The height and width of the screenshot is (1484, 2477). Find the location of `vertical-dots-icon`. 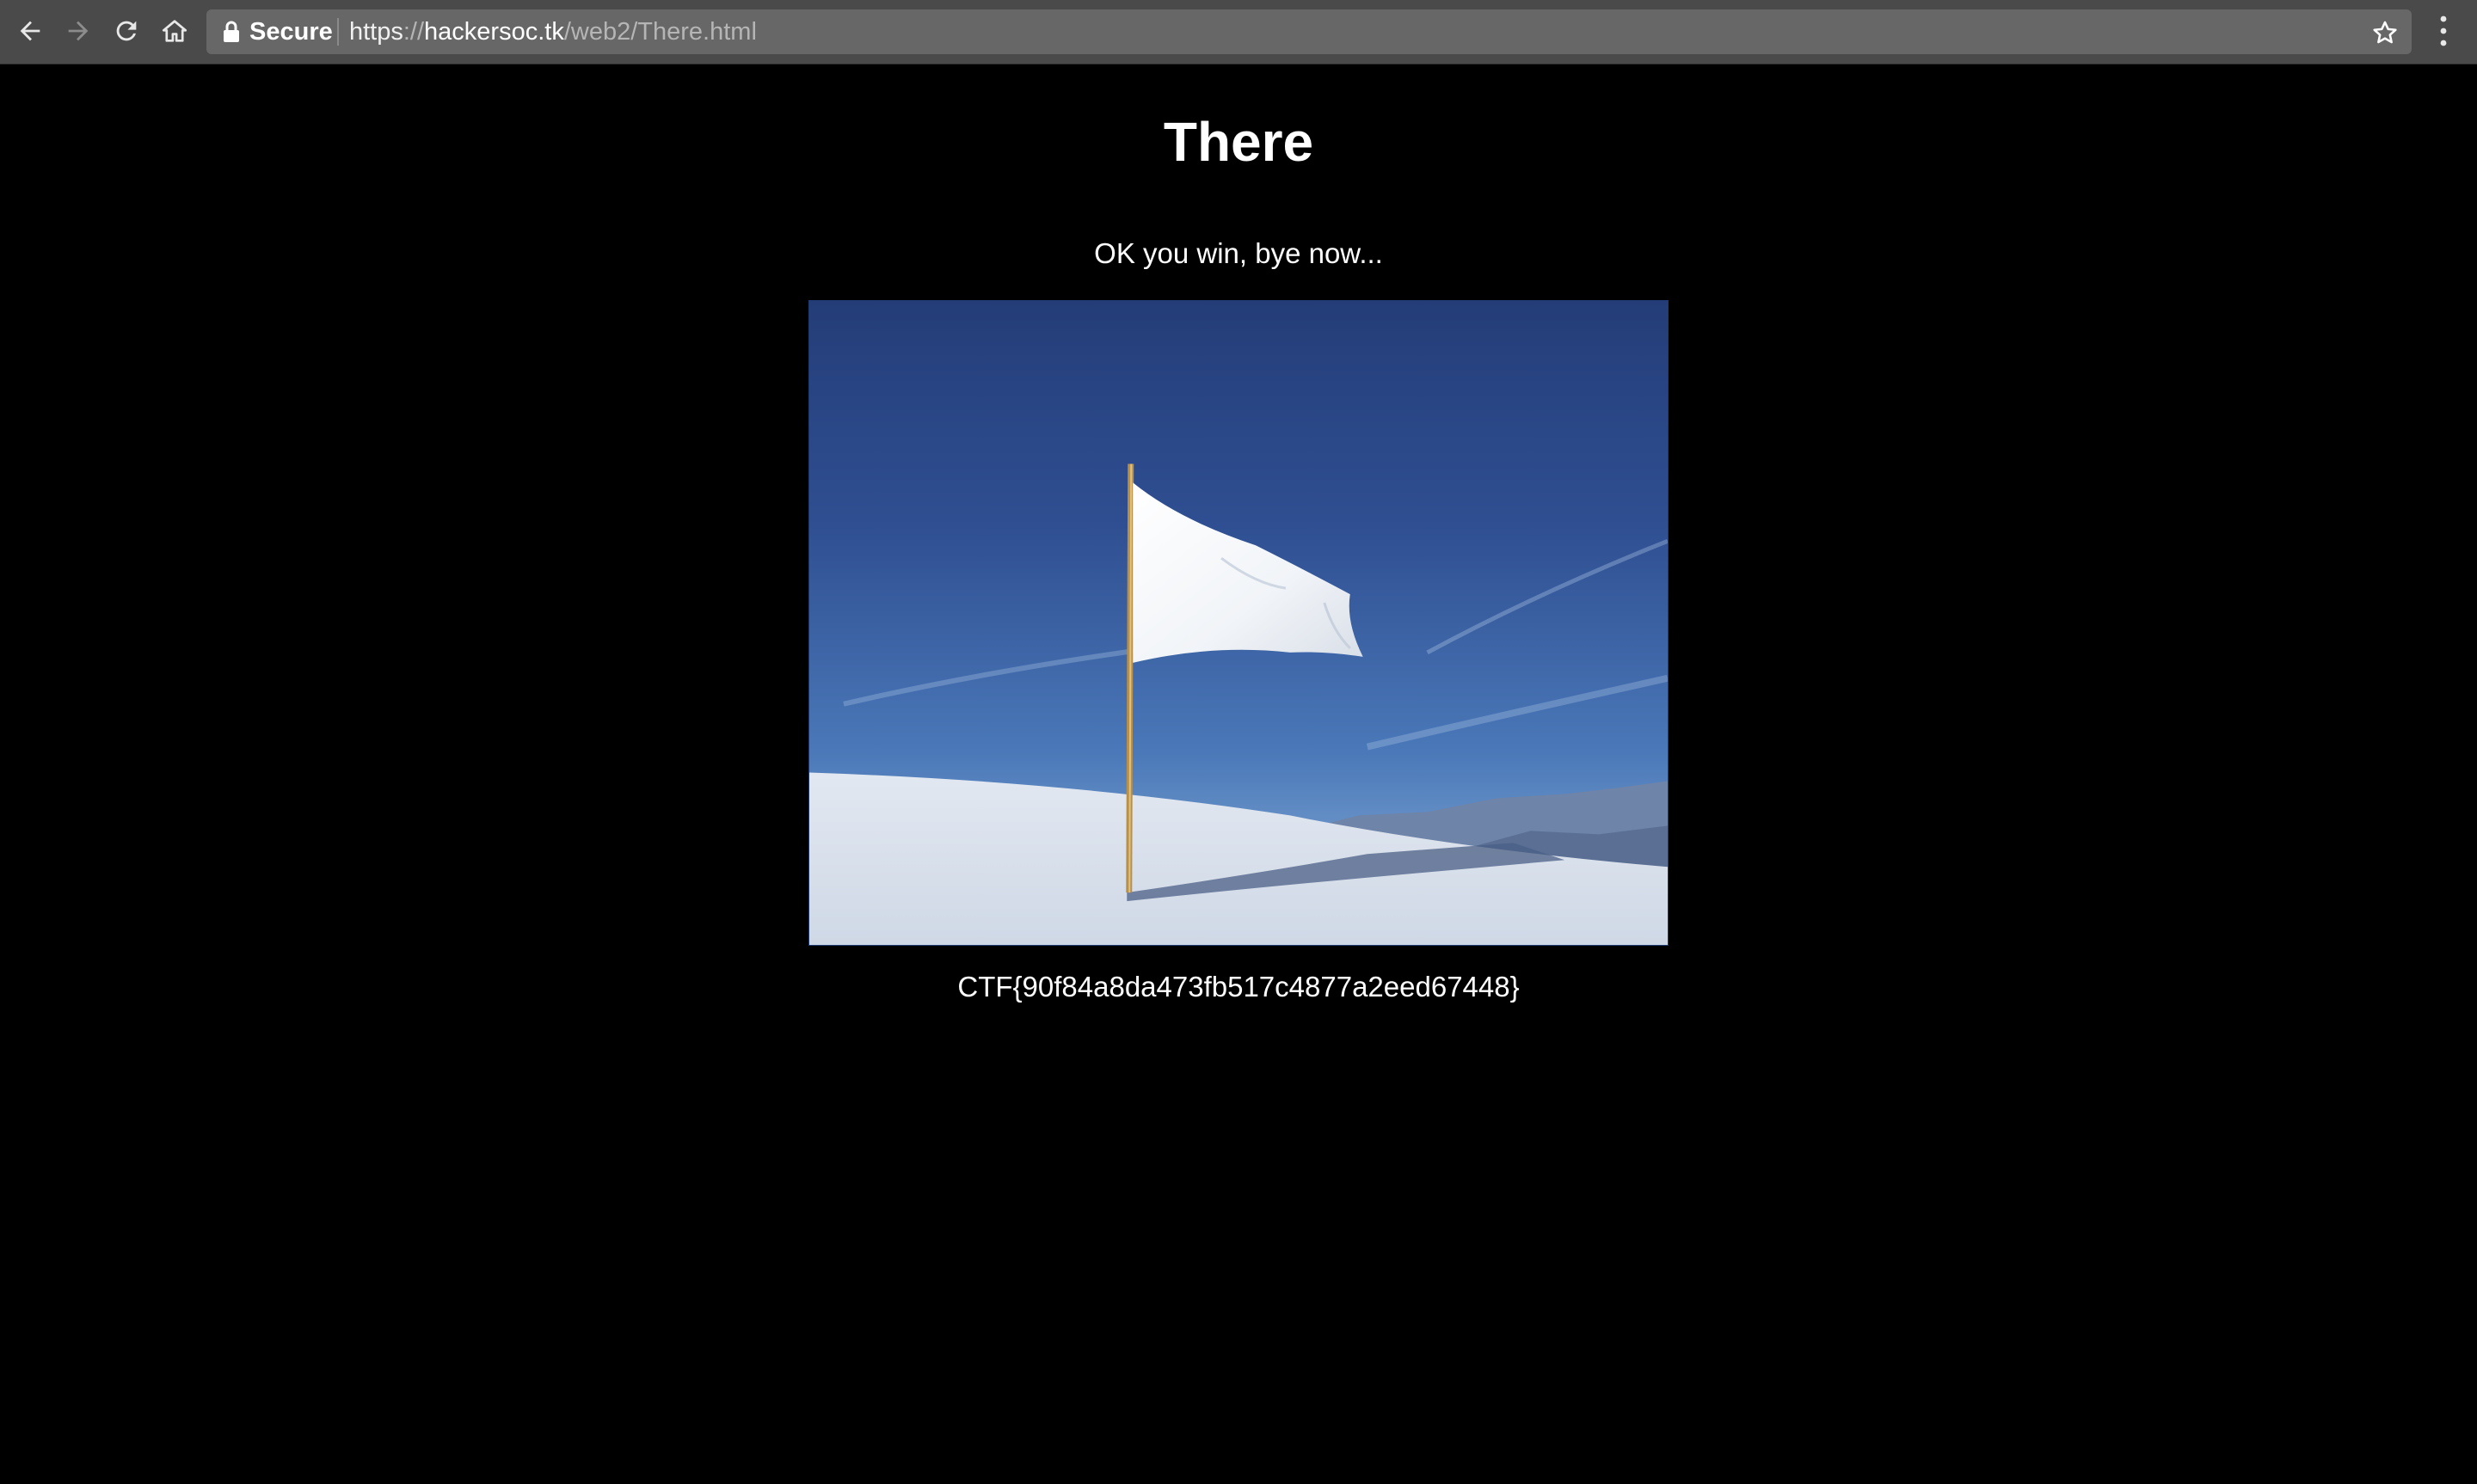

vertical-dots-icon is located at coordinates (2443, 31).